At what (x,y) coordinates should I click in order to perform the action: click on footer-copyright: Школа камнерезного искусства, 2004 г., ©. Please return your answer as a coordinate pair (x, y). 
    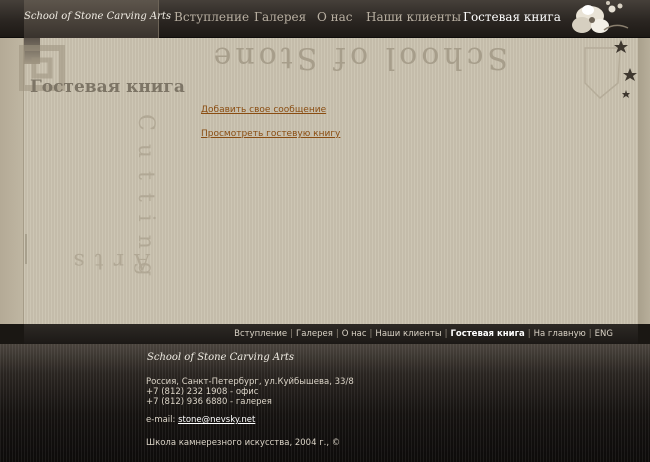
    Looking at the image, I should click on (243, 443).